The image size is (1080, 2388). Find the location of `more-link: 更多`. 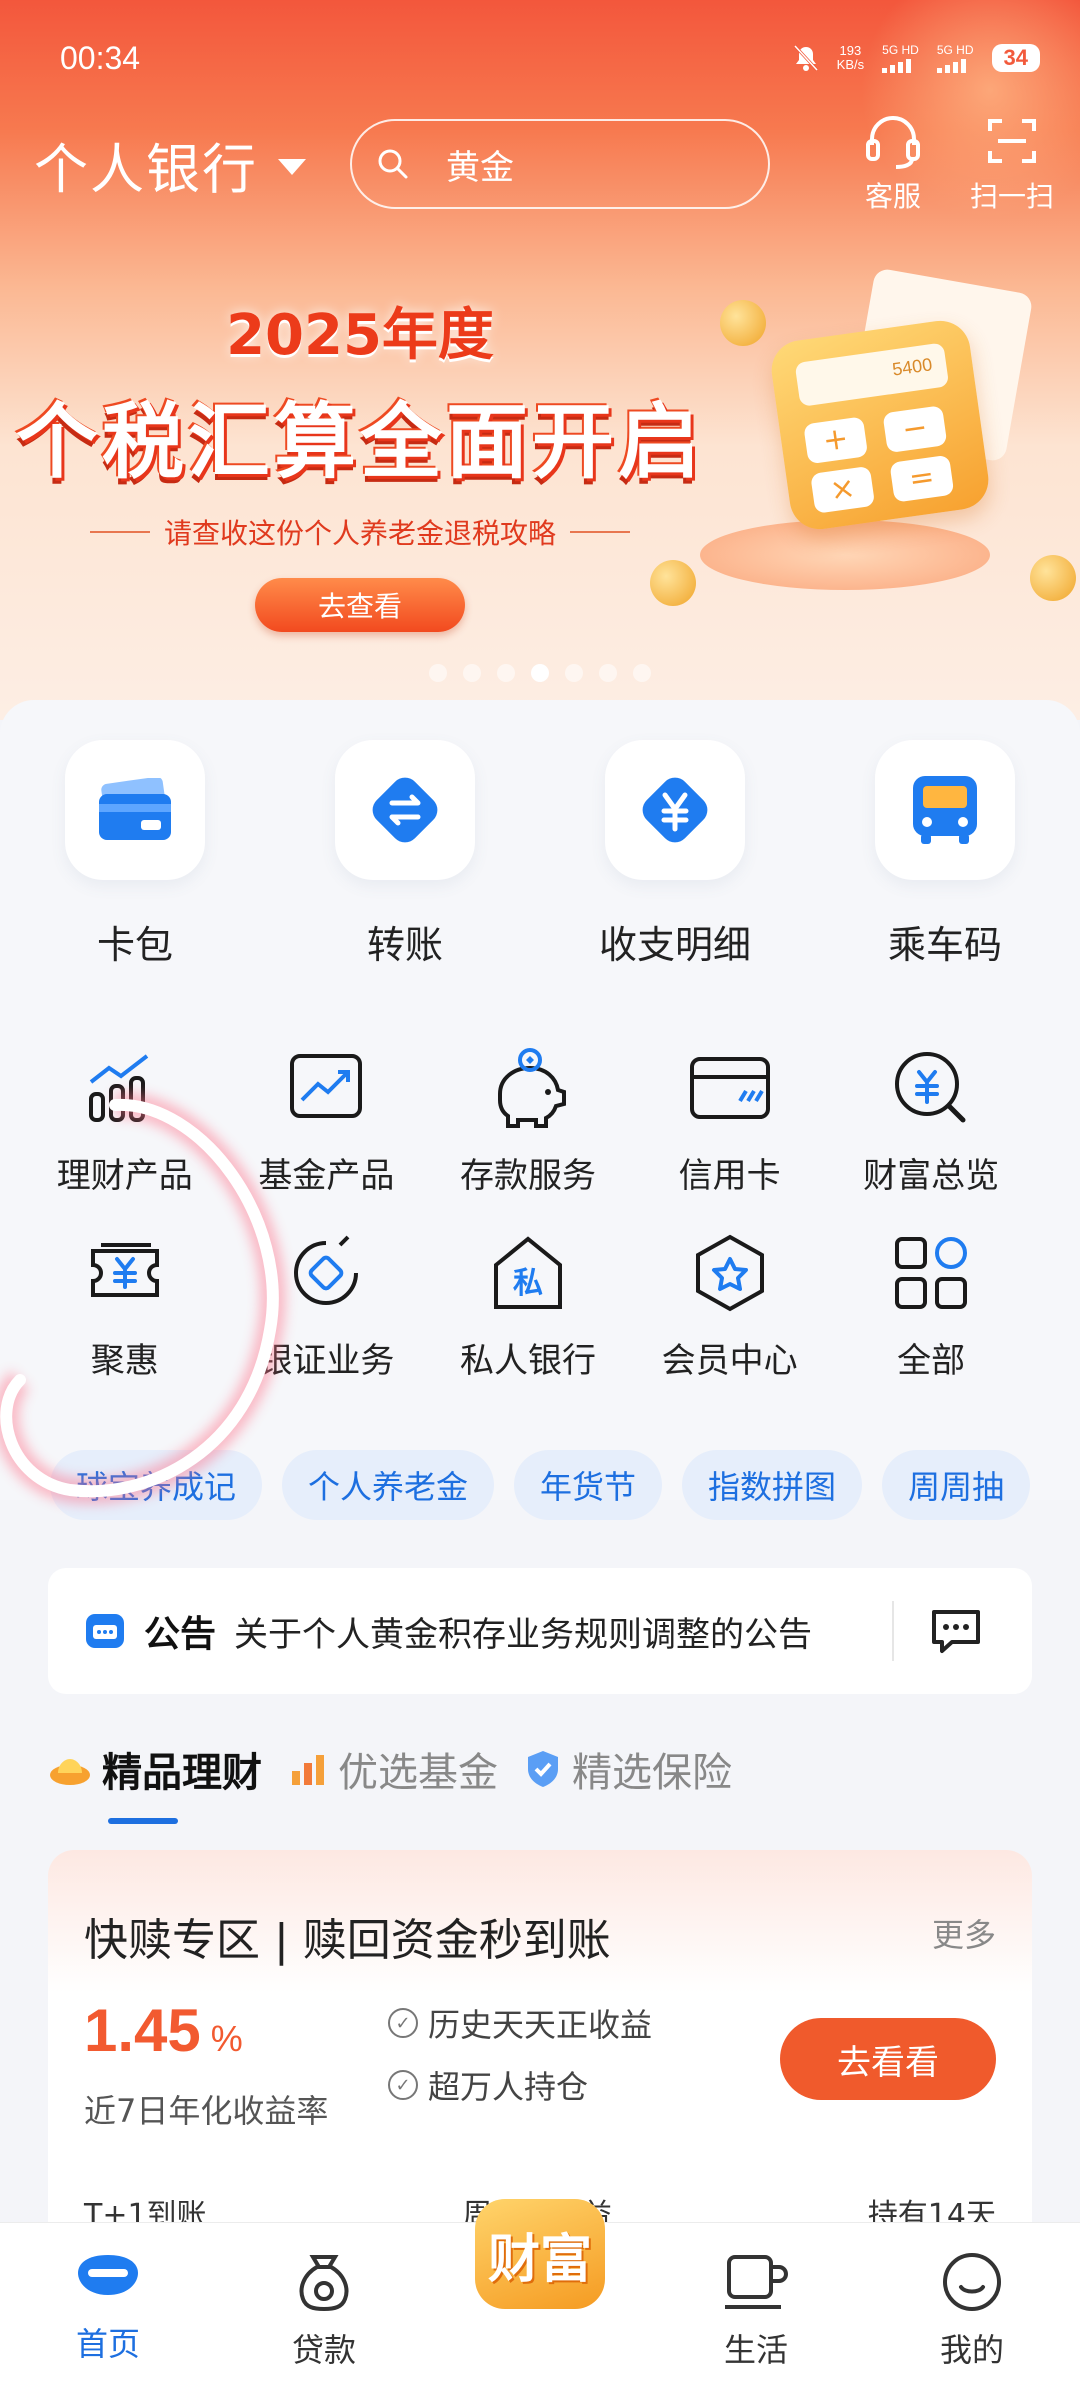

more-link: 更多 is located at coordinates (964, 1933).